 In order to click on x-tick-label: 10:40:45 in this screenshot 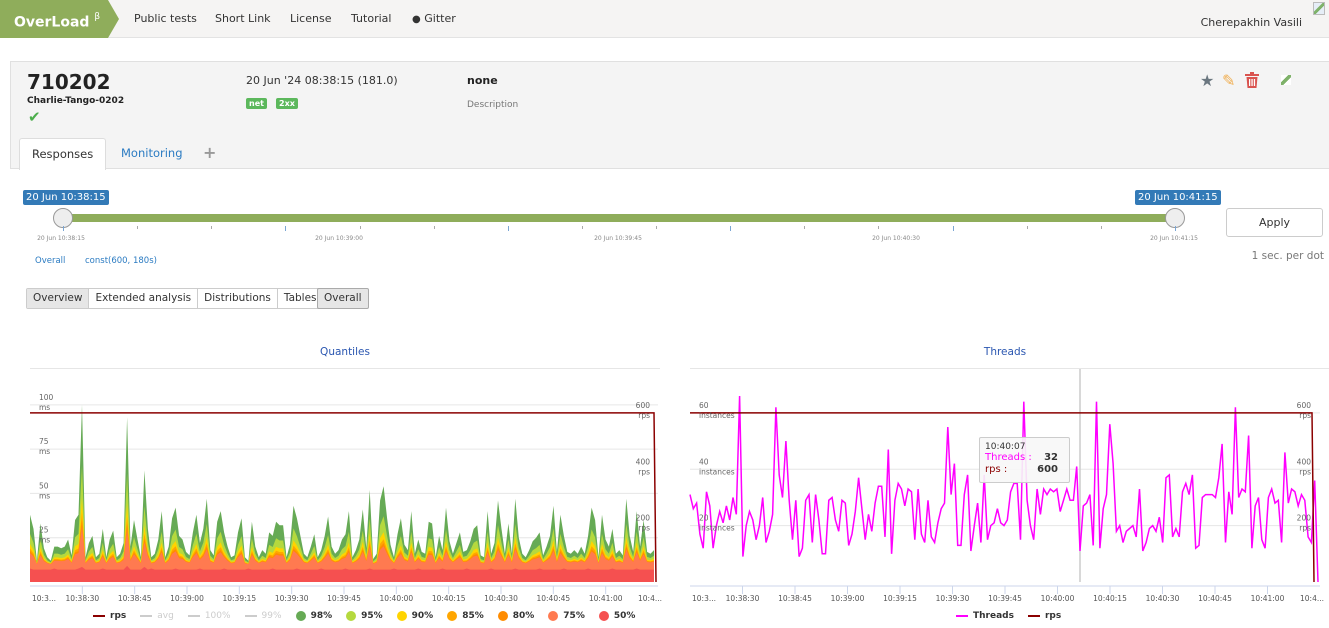, I will do `click(1215, 598)`.